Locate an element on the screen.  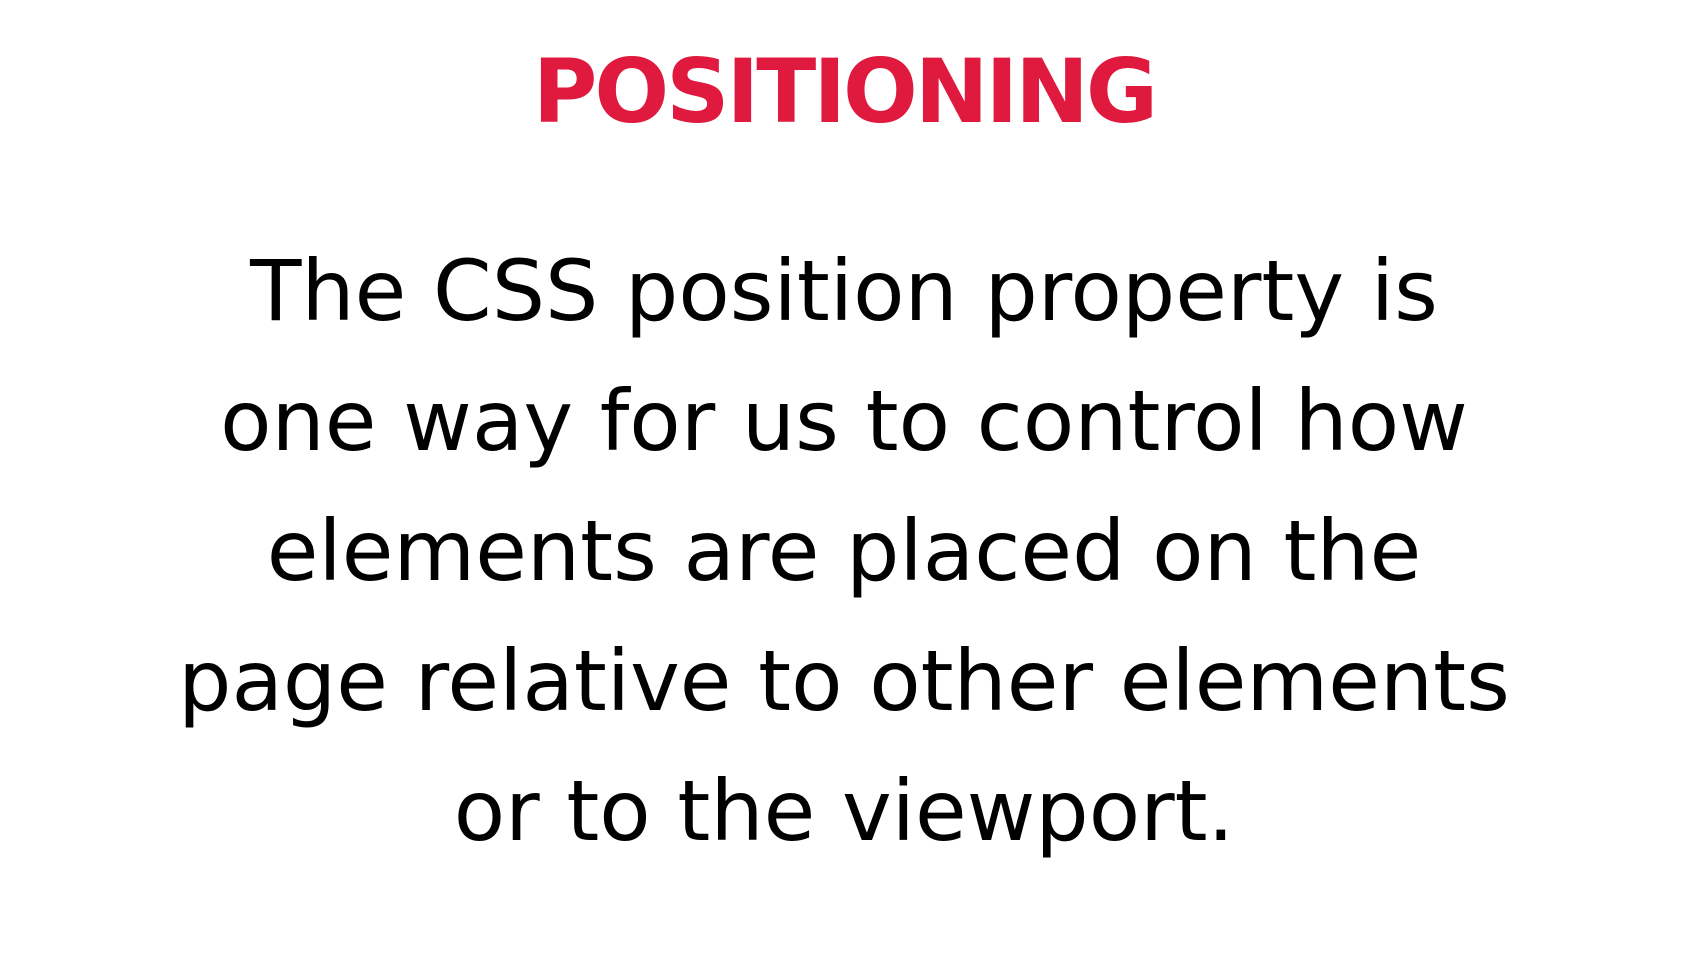
body-line: page relative to other elements is located at coordinates (844, 681).